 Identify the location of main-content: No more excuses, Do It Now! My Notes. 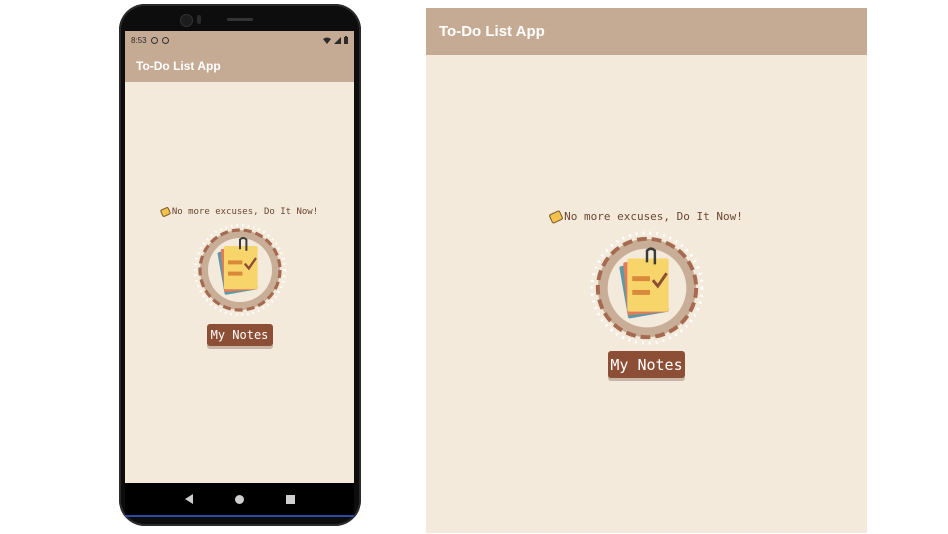
(239, 276).